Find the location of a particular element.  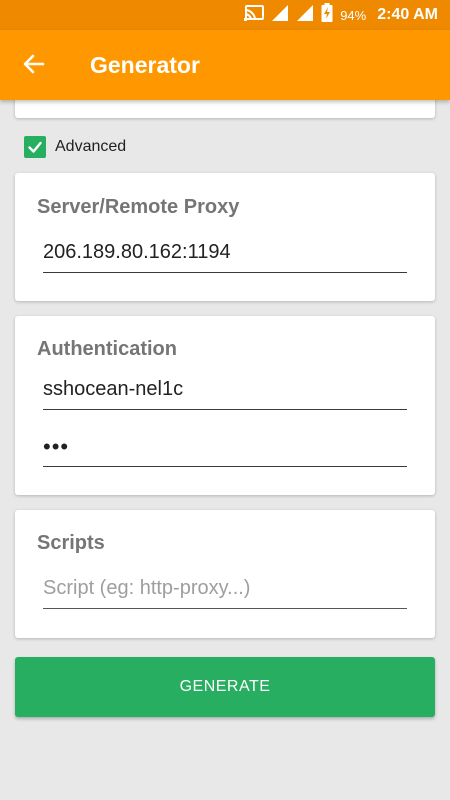

advanced-checkbox: Advanced is located at coordinates (75, 147).